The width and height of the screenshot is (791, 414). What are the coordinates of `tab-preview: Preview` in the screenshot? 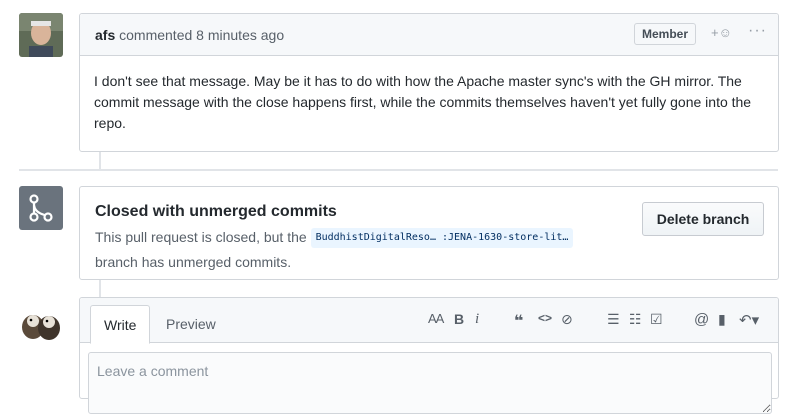 It's located at (191, 324).